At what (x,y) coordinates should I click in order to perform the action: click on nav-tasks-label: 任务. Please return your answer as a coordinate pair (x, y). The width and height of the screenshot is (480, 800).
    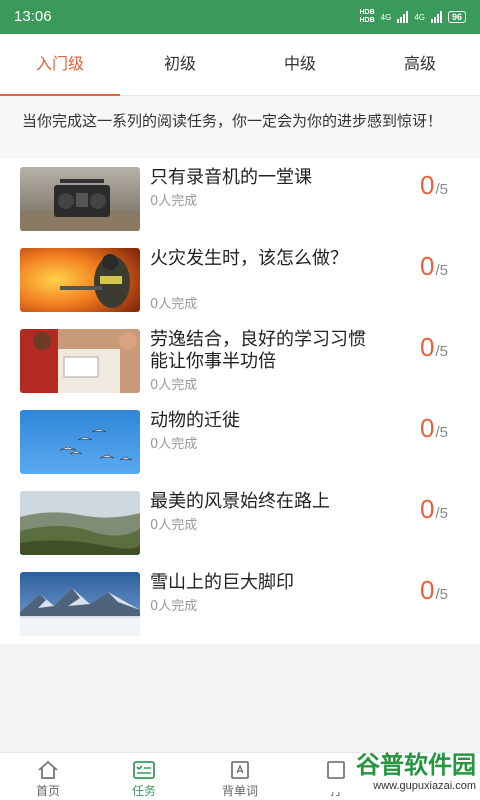
    Looking at the image, I should click on (143, 791).